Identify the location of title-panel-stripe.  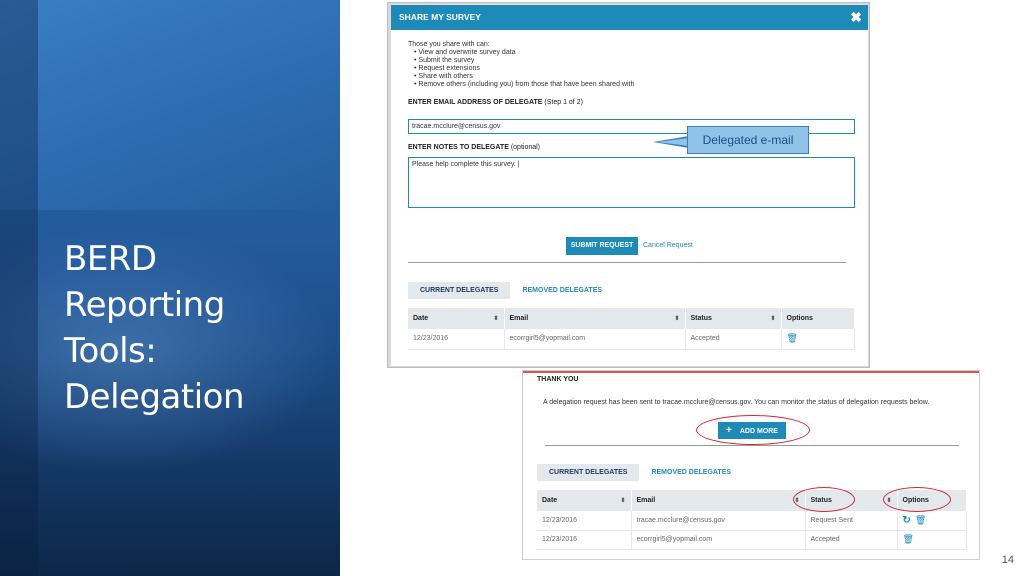
(19, 288).